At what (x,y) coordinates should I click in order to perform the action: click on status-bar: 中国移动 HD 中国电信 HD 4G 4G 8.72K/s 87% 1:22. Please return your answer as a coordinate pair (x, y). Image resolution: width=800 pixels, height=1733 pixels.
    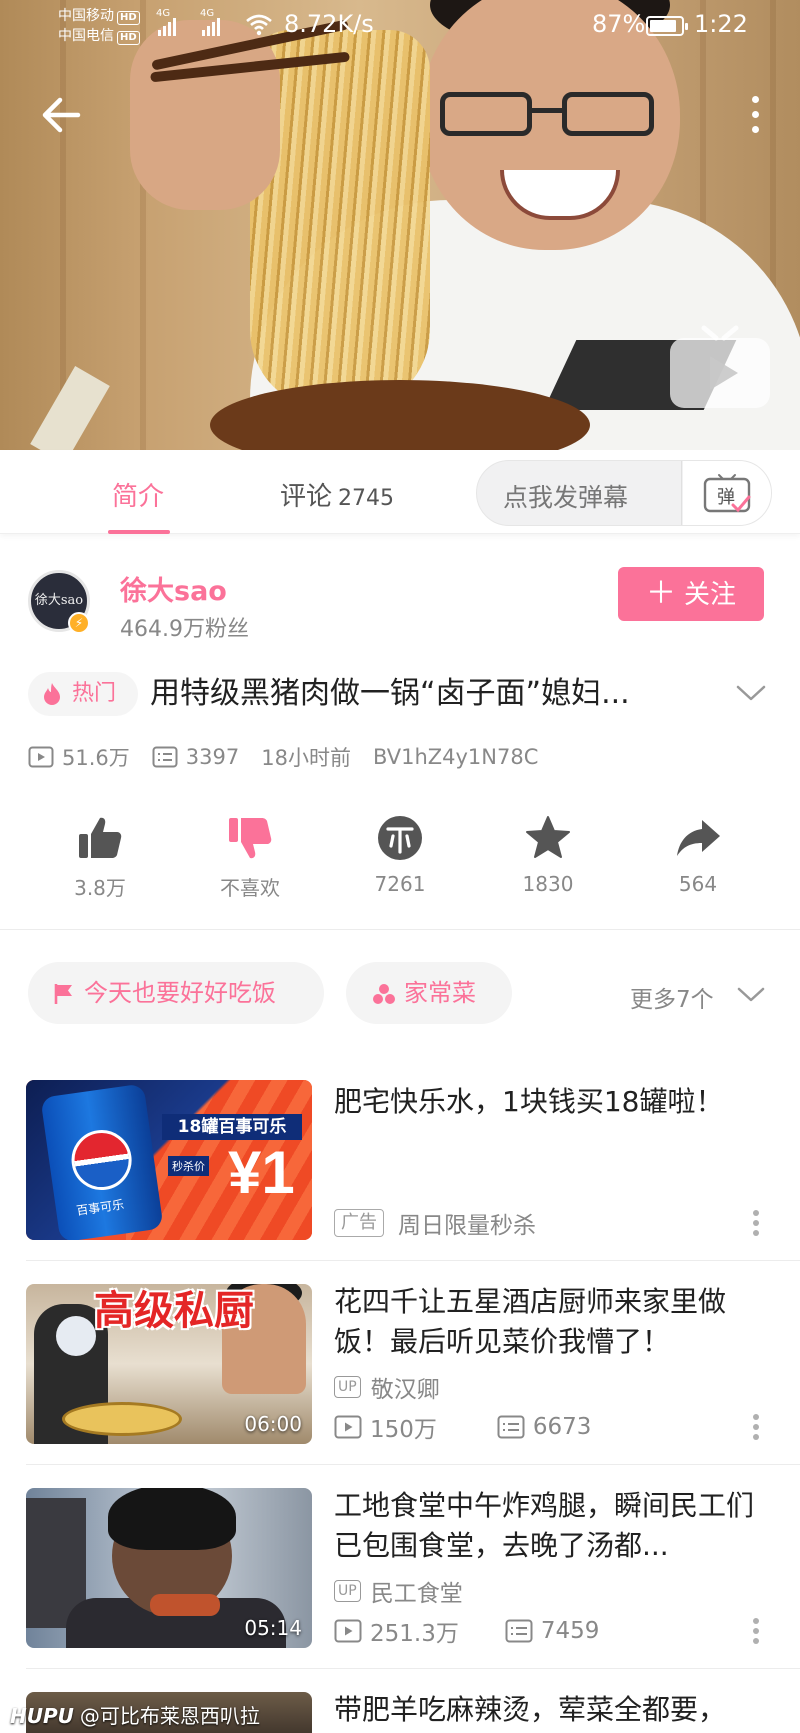
    Looking at the image, I should click on (400, 26).